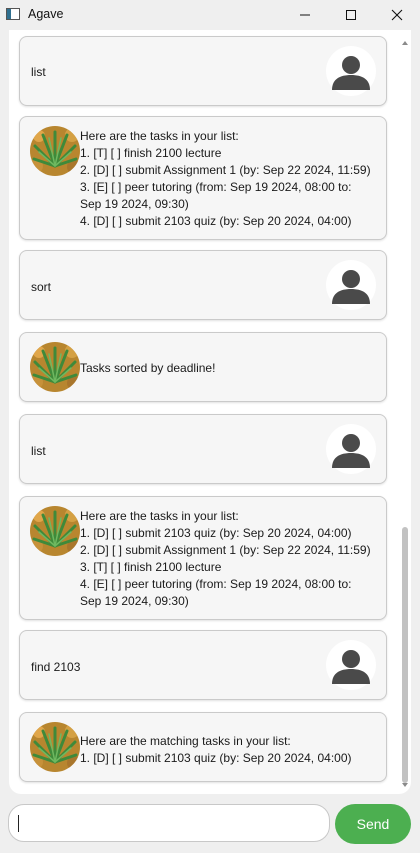  Describe the element at coordinates (373, 824) in the screenshot. I see `send-button: Send` at that location.